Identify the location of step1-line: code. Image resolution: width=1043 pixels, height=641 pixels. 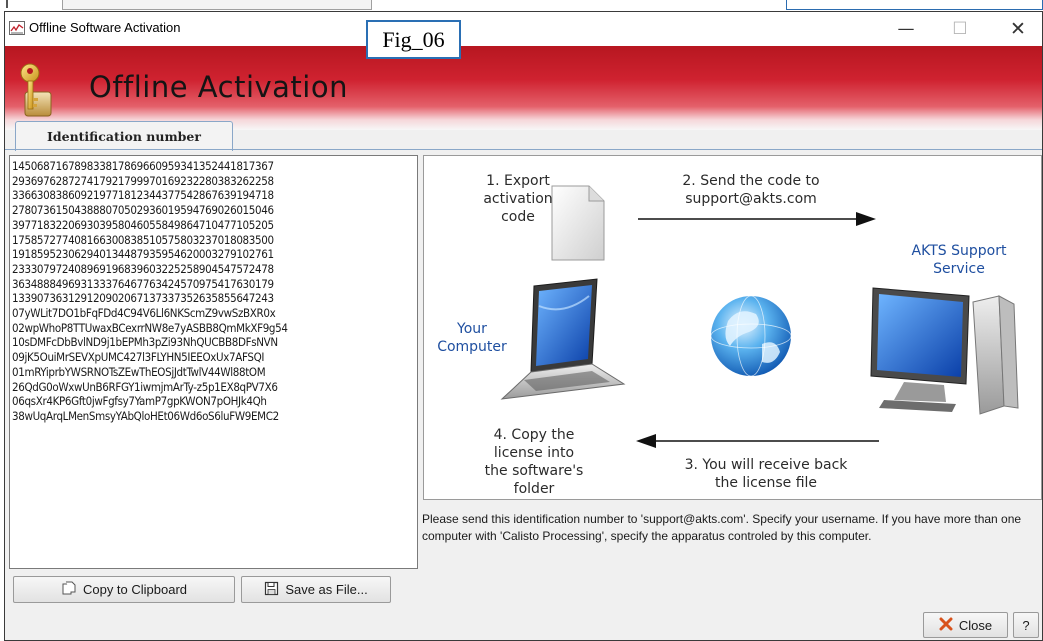
(518, 217).